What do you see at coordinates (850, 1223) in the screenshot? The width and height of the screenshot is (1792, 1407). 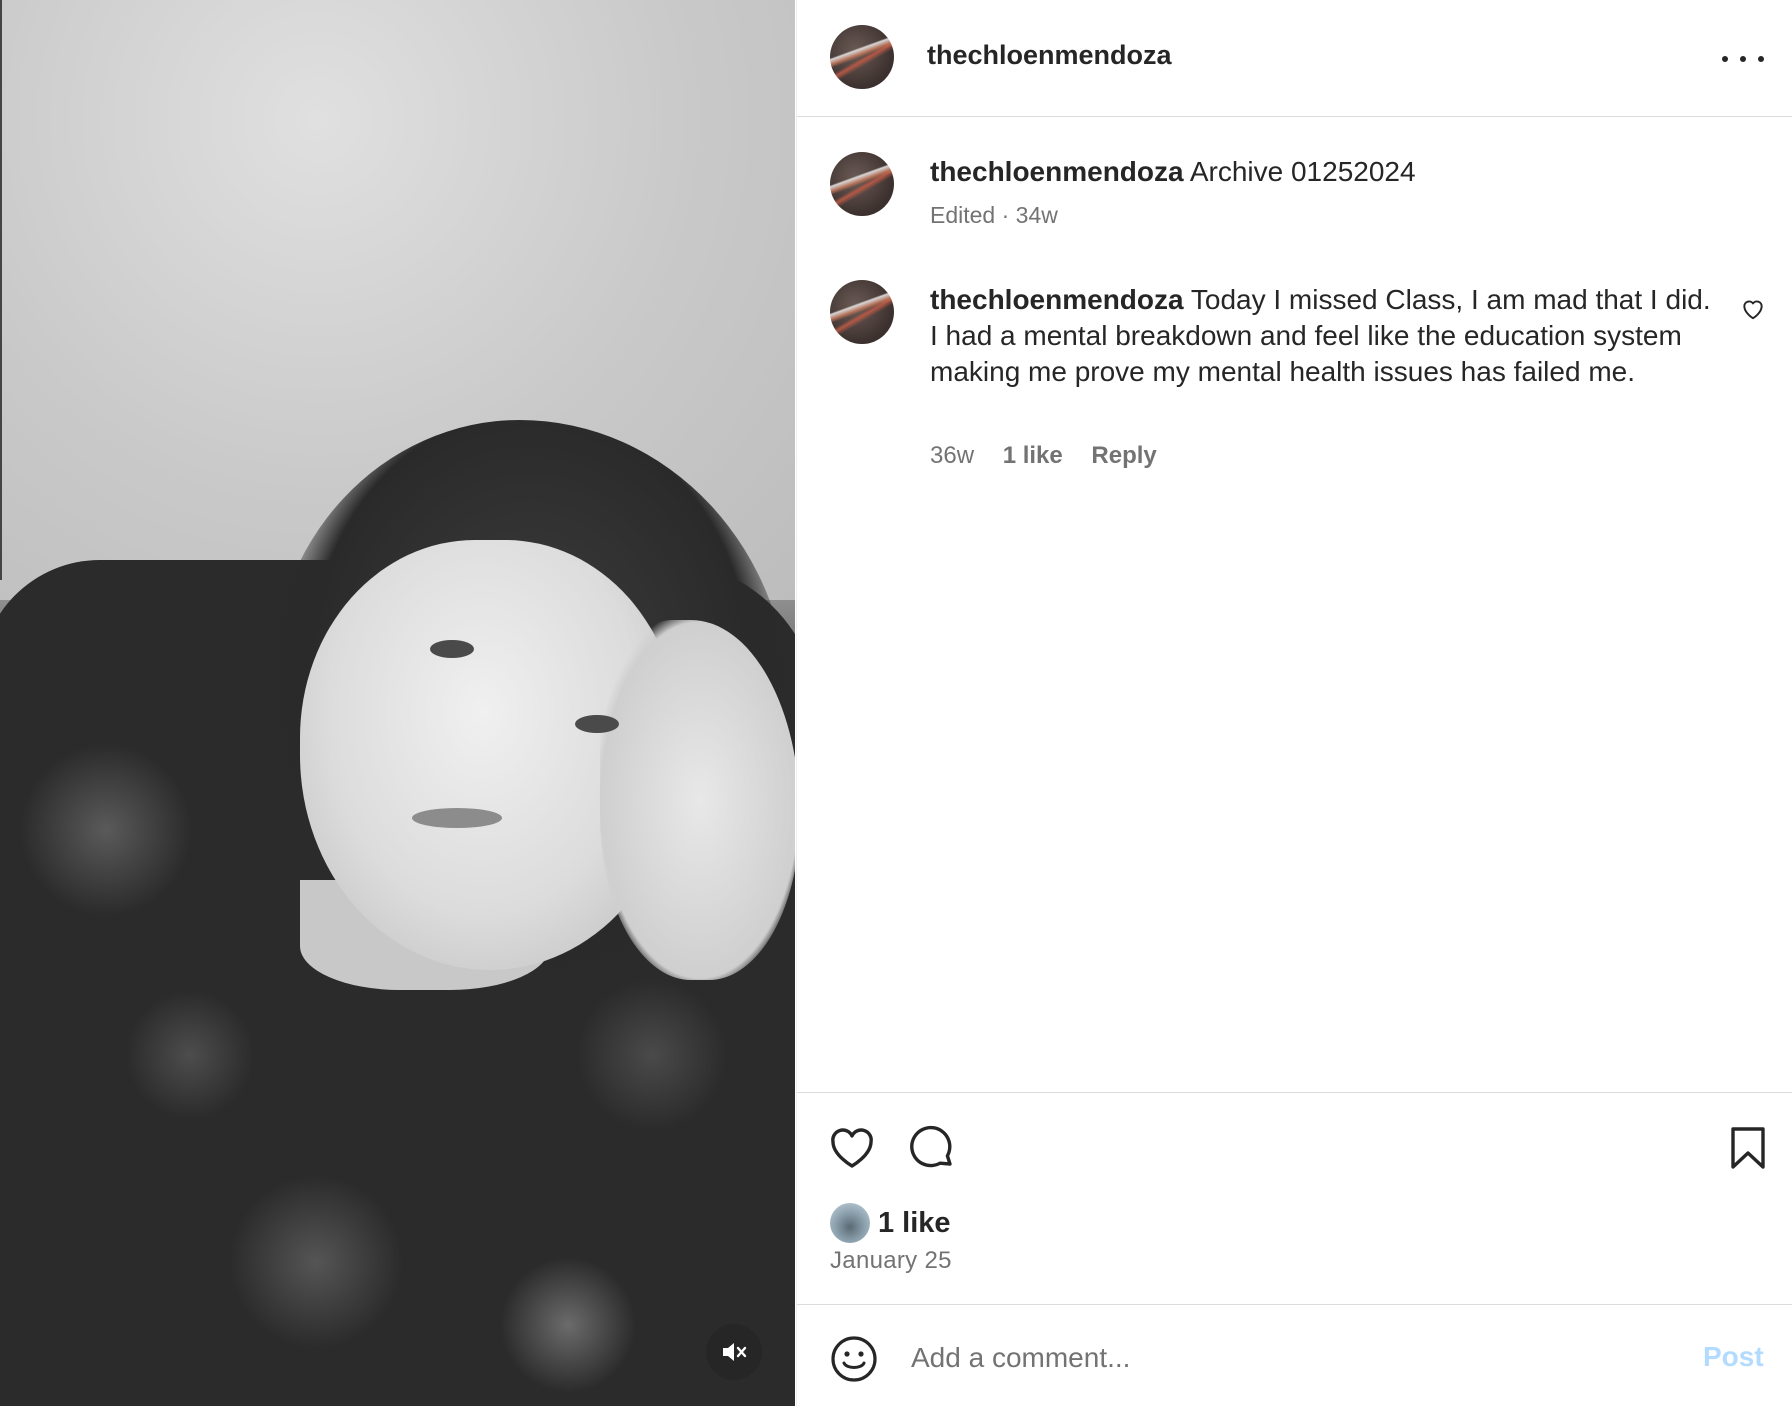 I see `liker-avatar` at bounding box center [850, 1223].